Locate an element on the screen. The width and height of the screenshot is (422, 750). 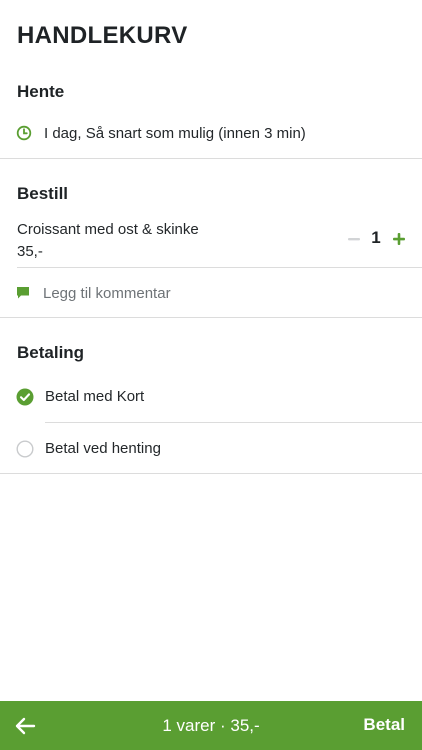
cart-summary: 1 varer · 35,- is located at coordinates (211, 725).